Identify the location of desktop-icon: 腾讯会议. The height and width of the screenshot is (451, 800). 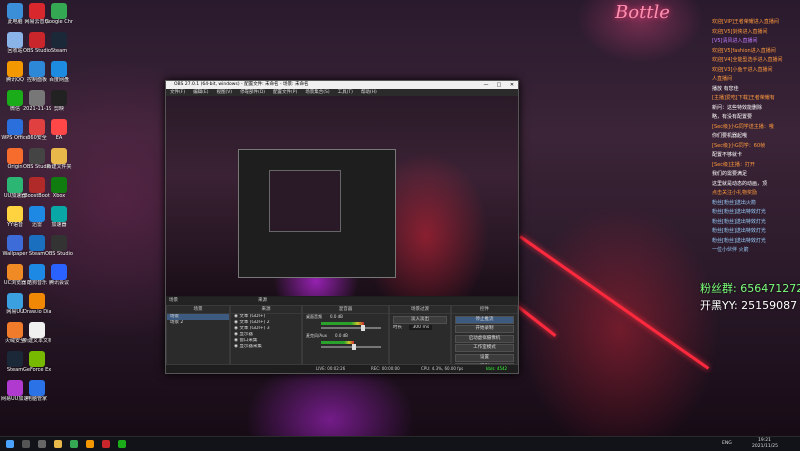
(59, 275).